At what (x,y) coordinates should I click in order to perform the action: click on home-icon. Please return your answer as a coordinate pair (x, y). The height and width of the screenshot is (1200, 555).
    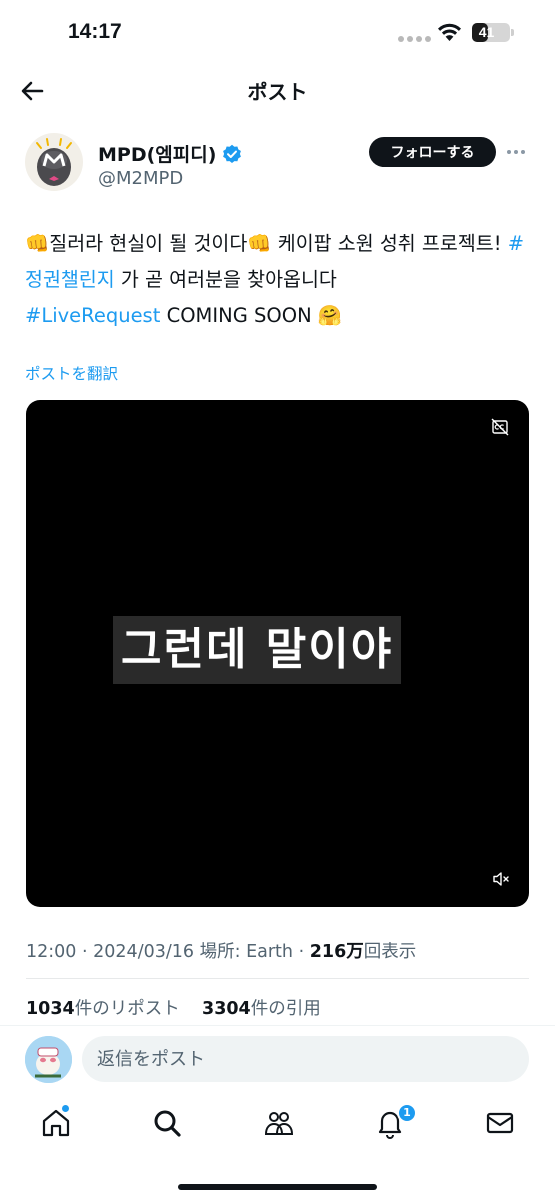
    Looking at the image, I should click on (56, 1123).